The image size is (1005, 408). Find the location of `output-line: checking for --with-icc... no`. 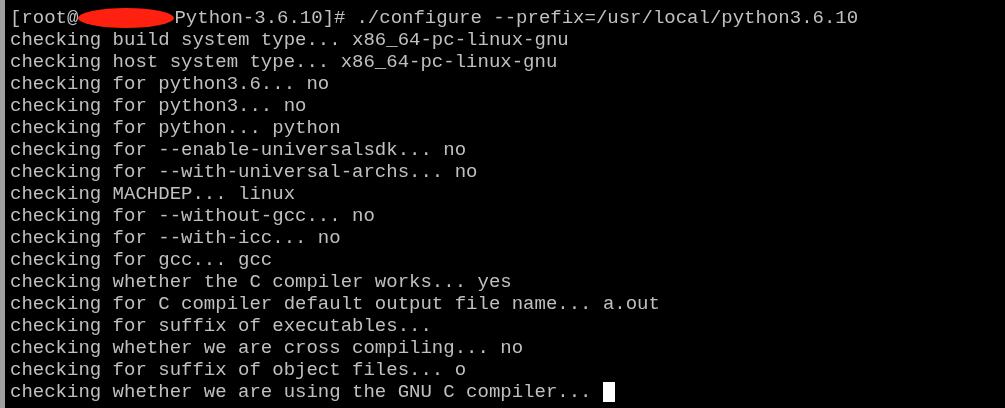

output-line: checking for --with-icc... no is located at coordinates (175, 238).